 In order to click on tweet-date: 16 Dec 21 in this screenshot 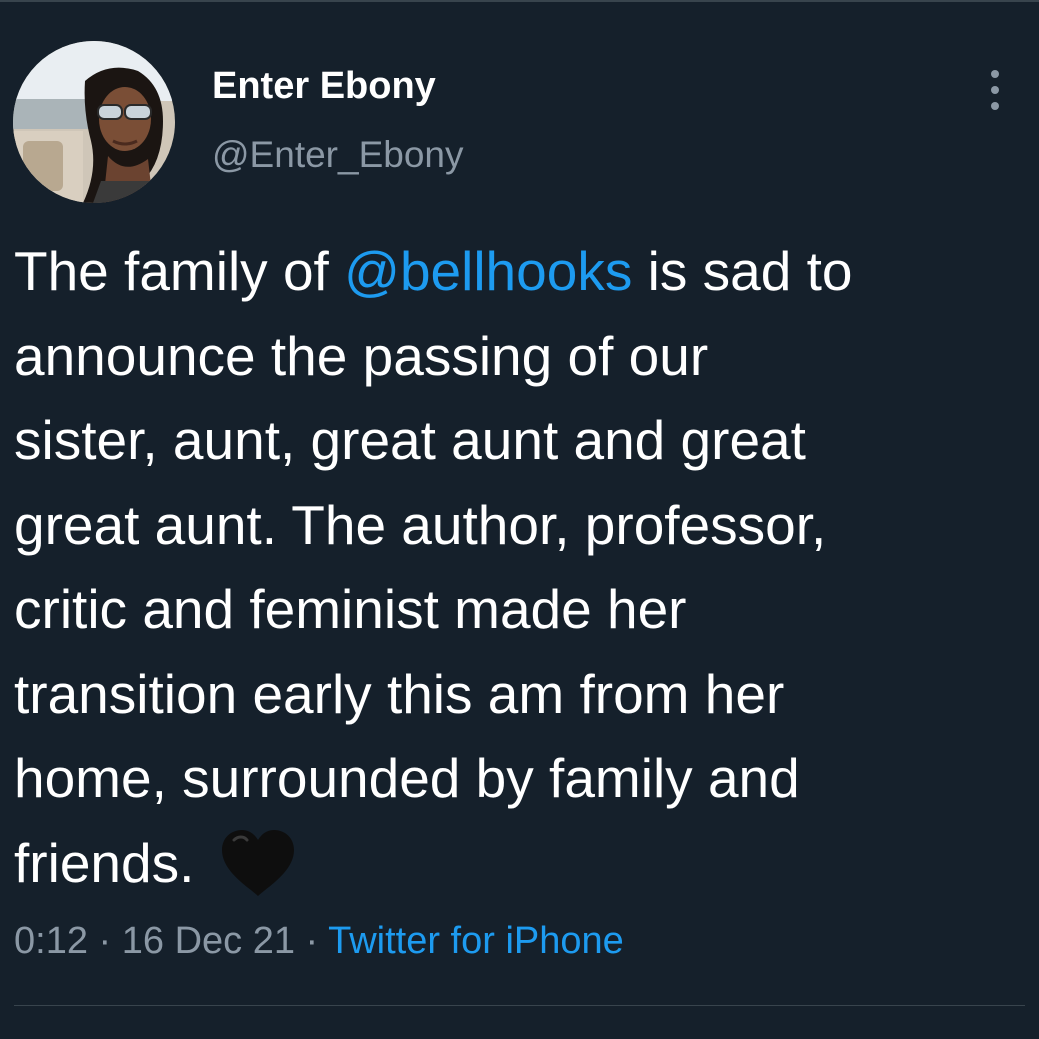, I will do `click(208, 941)`.